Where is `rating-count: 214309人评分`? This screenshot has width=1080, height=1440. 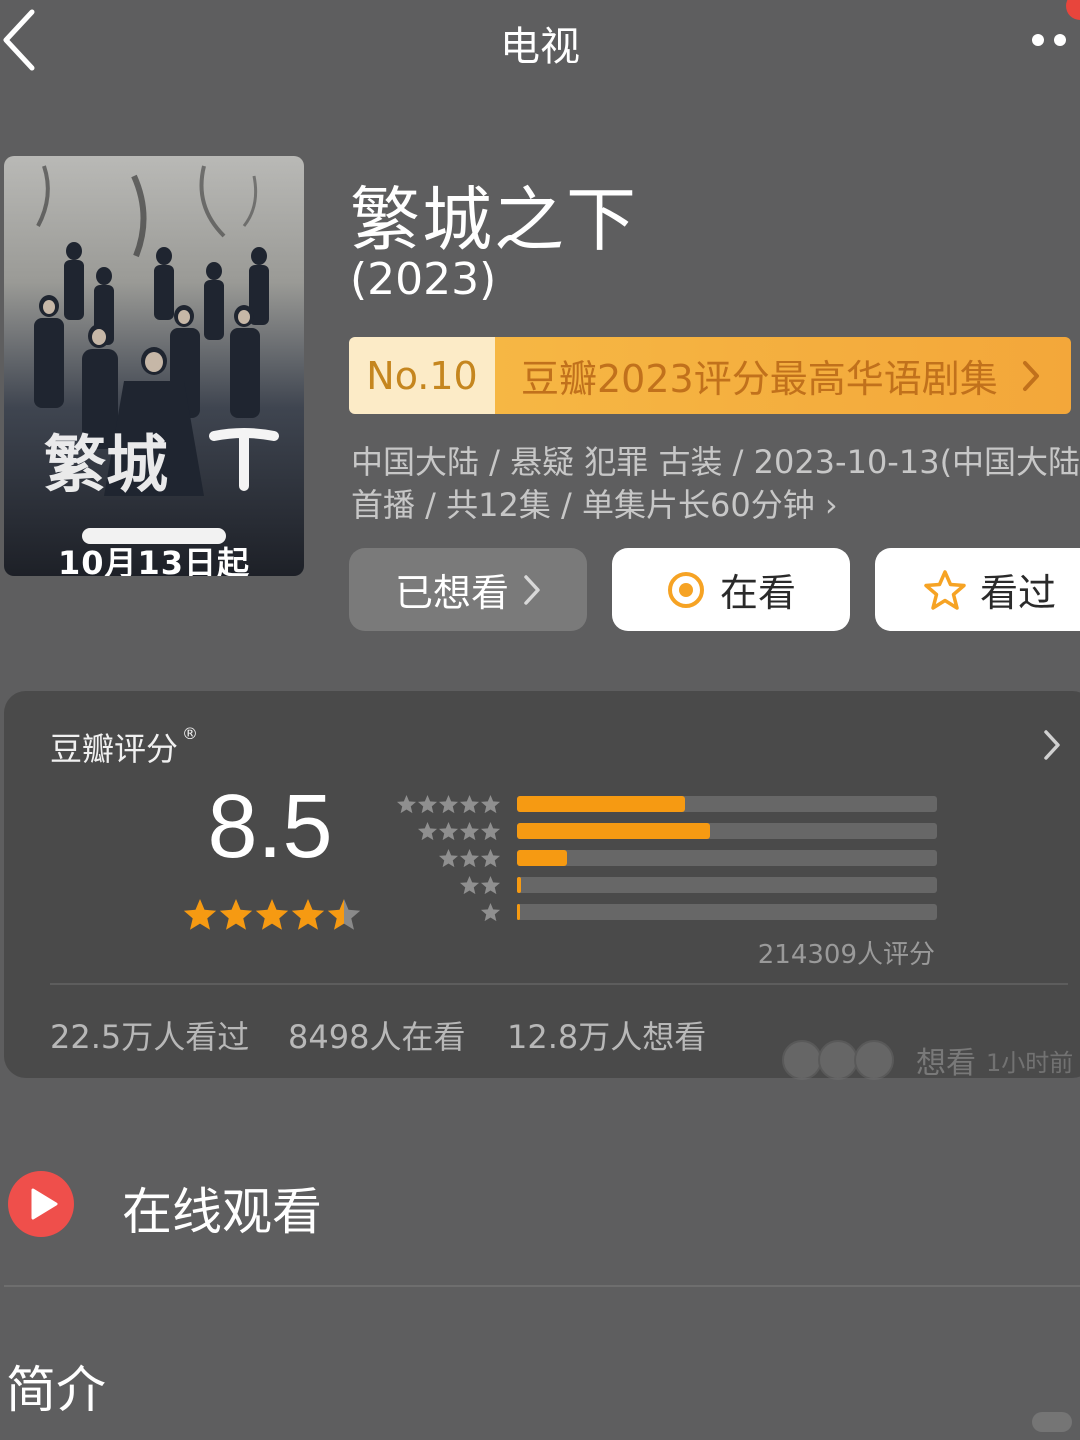
rating-count: 214309人评分 is located at coordinates (846, 955).